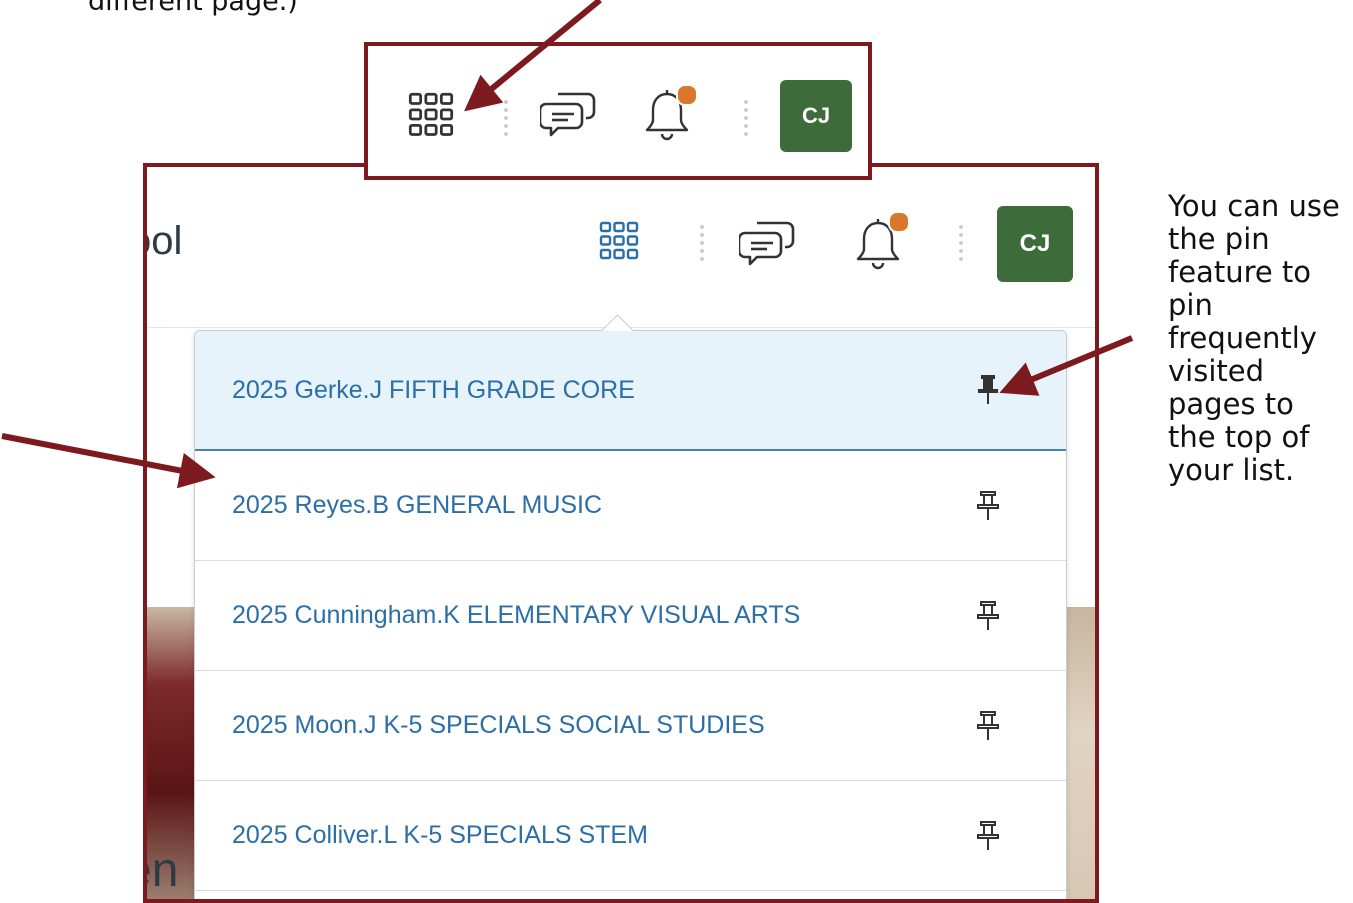 The height and width of the screenshot is (903, 1353). Describe the element at coordinates (163, 870) in the screenshot. I see `banner-heading-partial: en` at that location.